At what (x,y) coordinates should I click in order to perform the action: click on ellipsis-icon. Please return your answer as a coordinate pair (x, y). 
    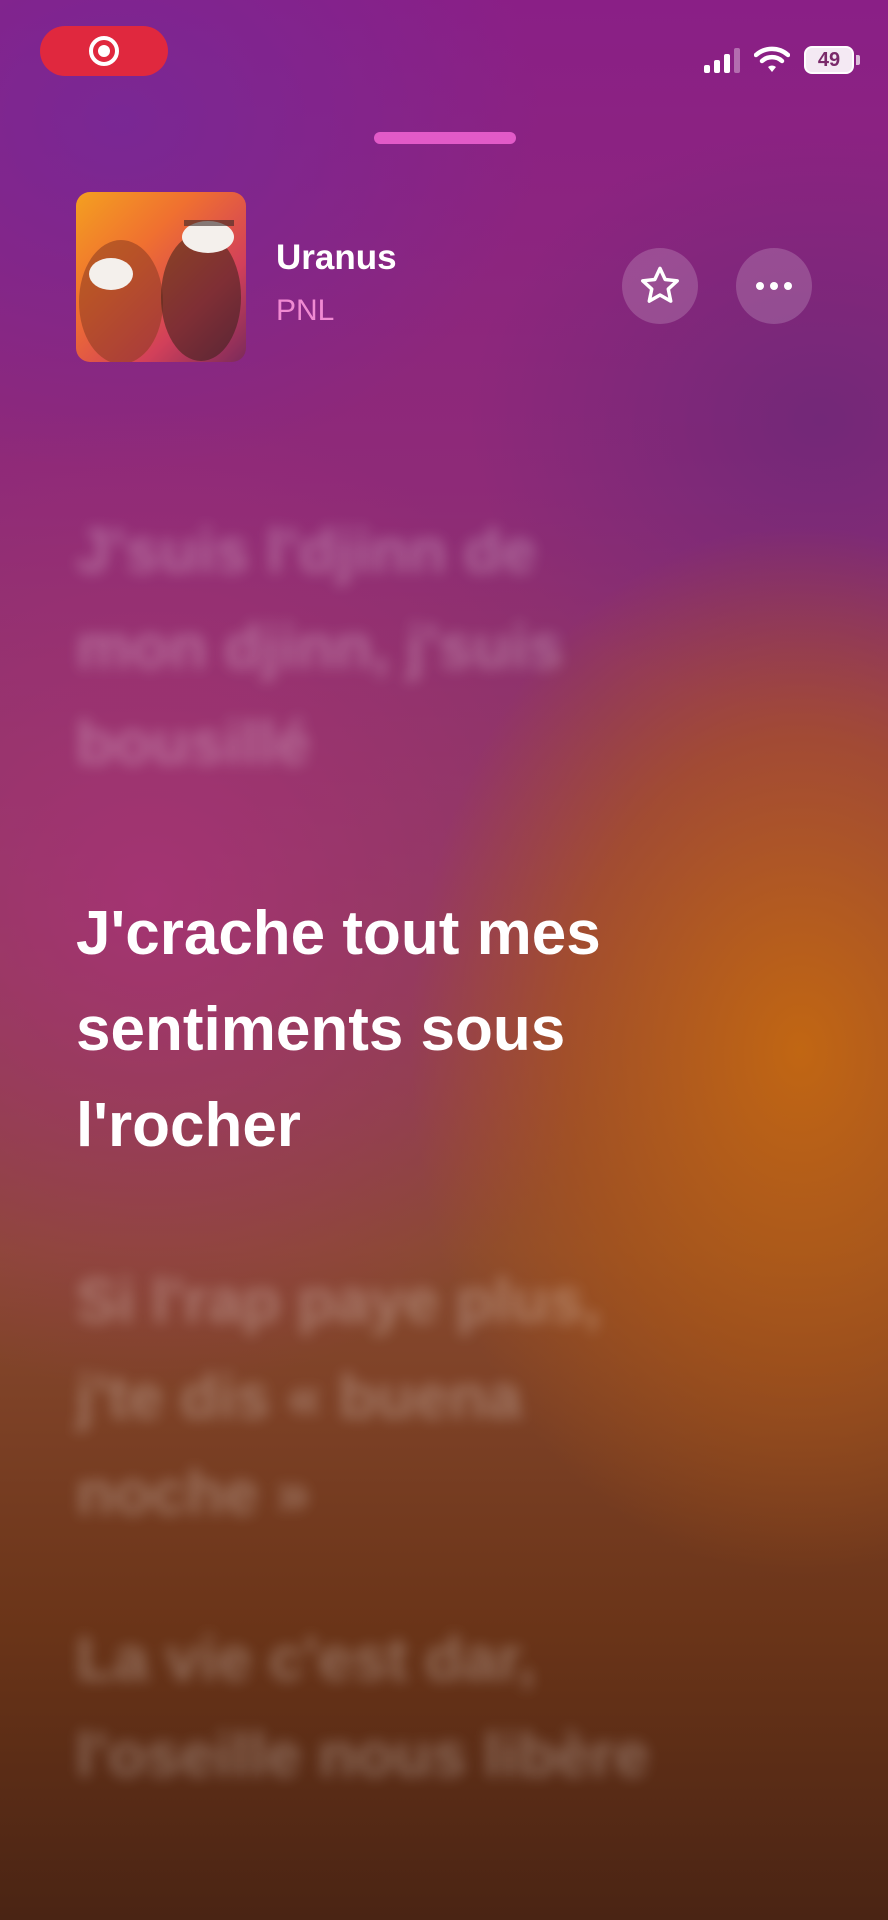
    Looking at the image, I should click on (774, 286).